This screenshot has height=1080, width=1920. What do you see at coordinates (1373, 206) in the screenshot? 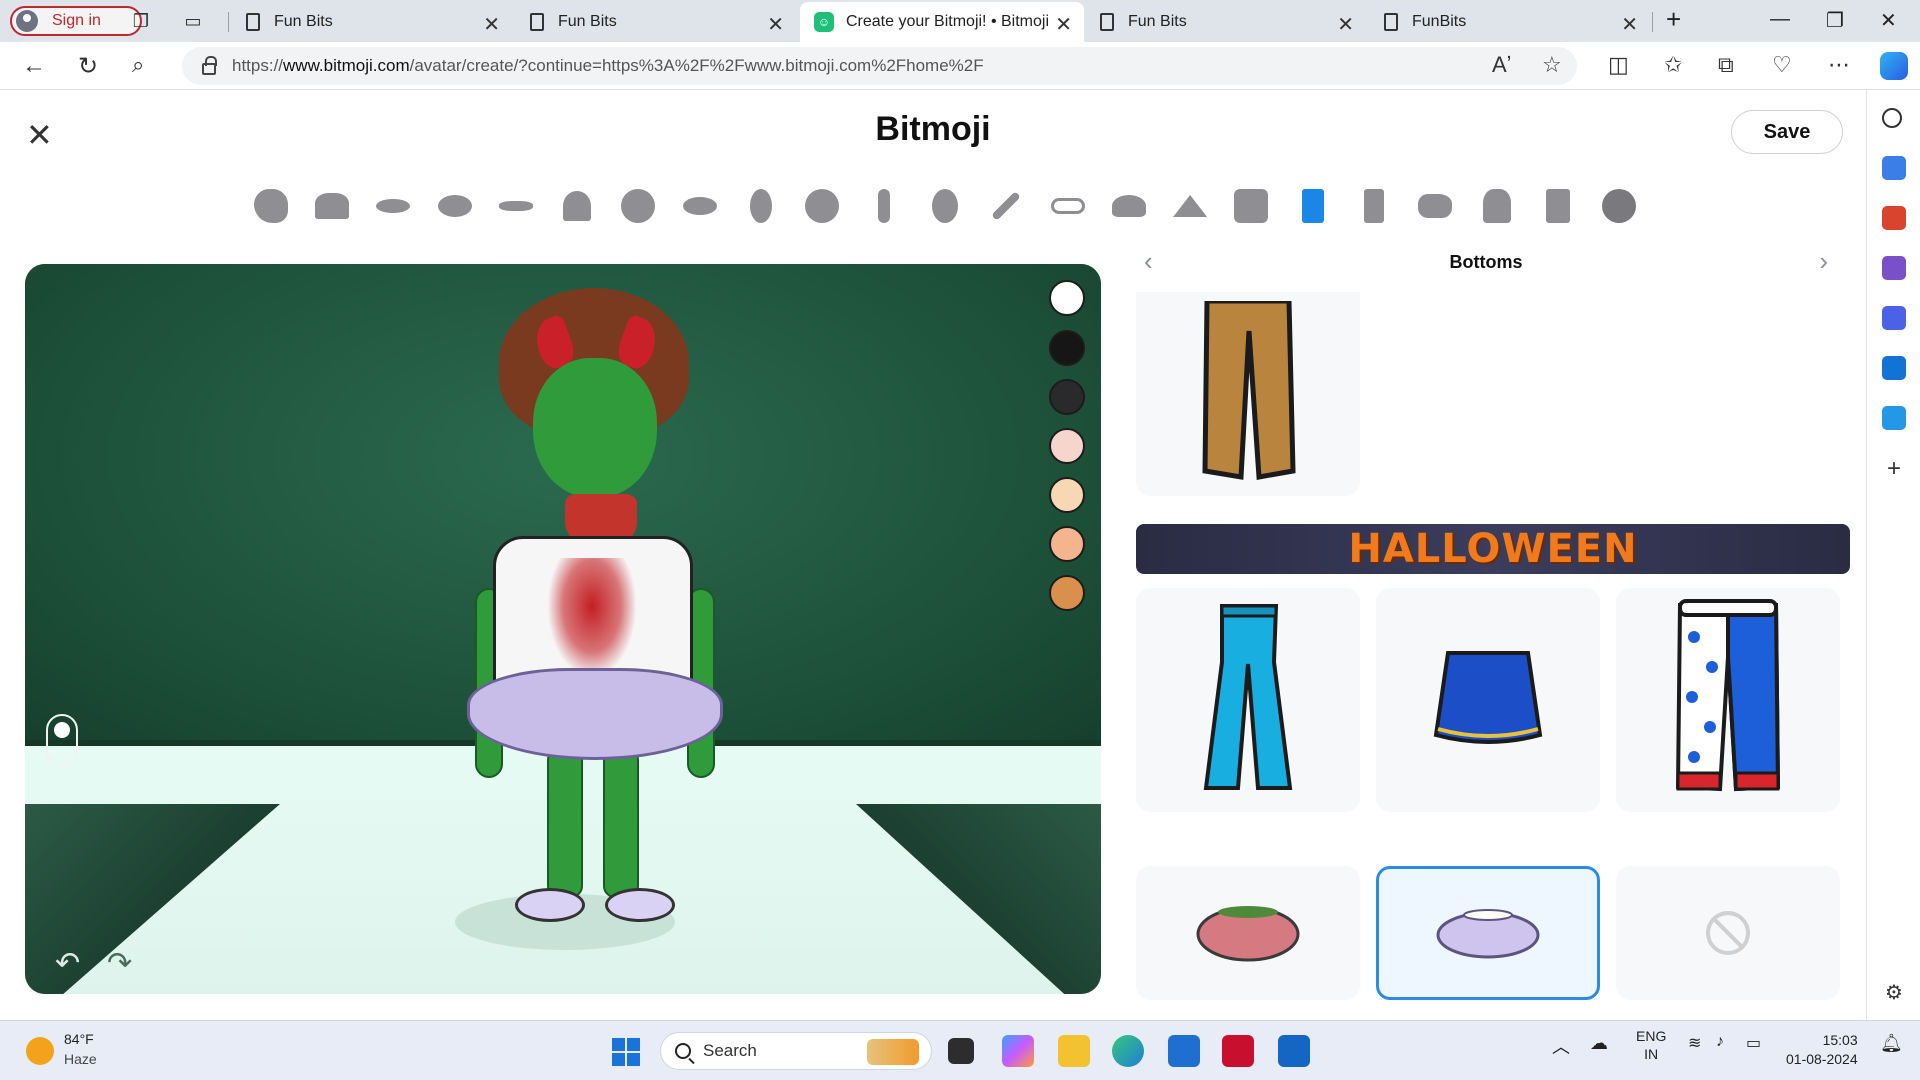
I see `category-one-piece-icon` at bounding box center [1373, 206].